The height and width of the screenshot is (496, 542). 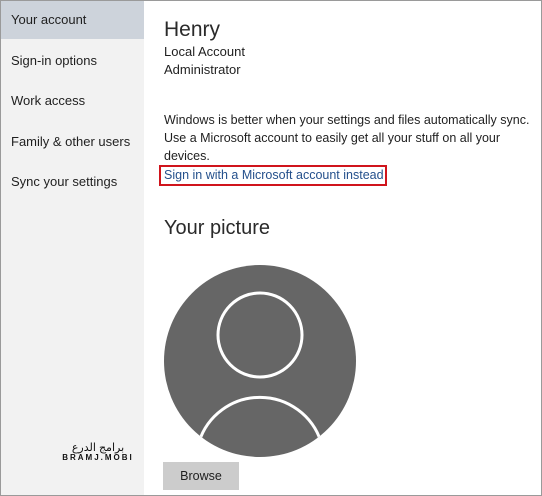 I want to click on sidebar-item-sign-in-options: Sign-in options, so click(x=72, y=61).